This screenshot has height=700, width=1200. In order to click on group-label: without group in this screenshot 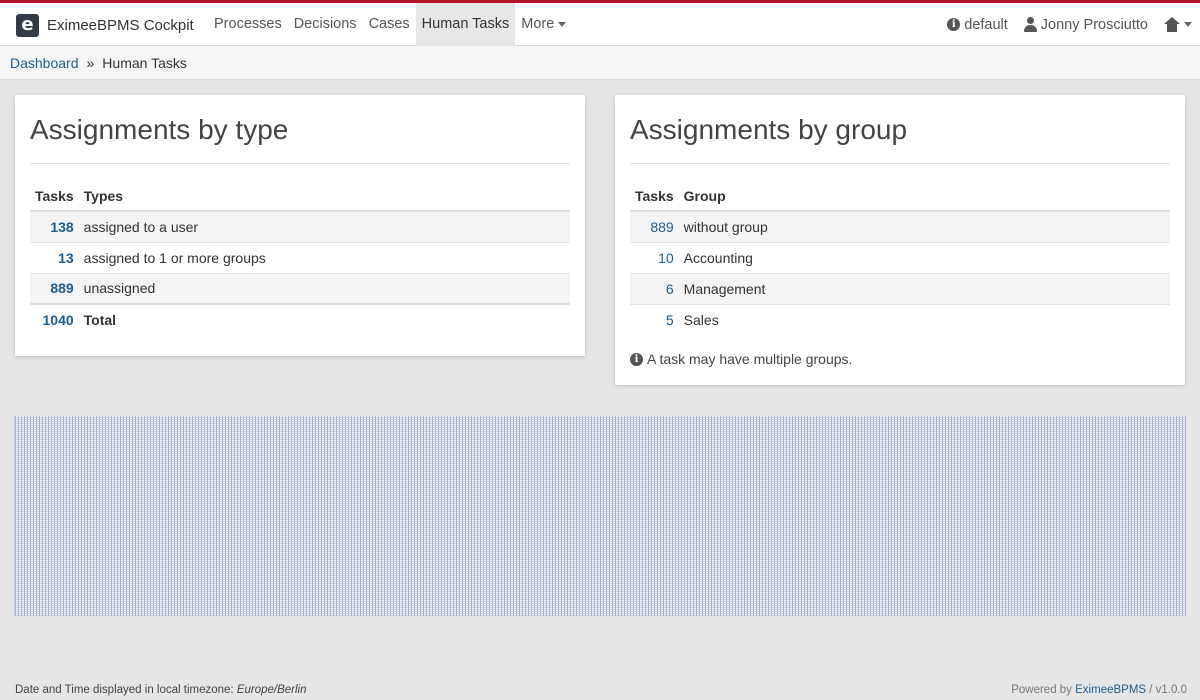, I will do `click(924, 226)`.